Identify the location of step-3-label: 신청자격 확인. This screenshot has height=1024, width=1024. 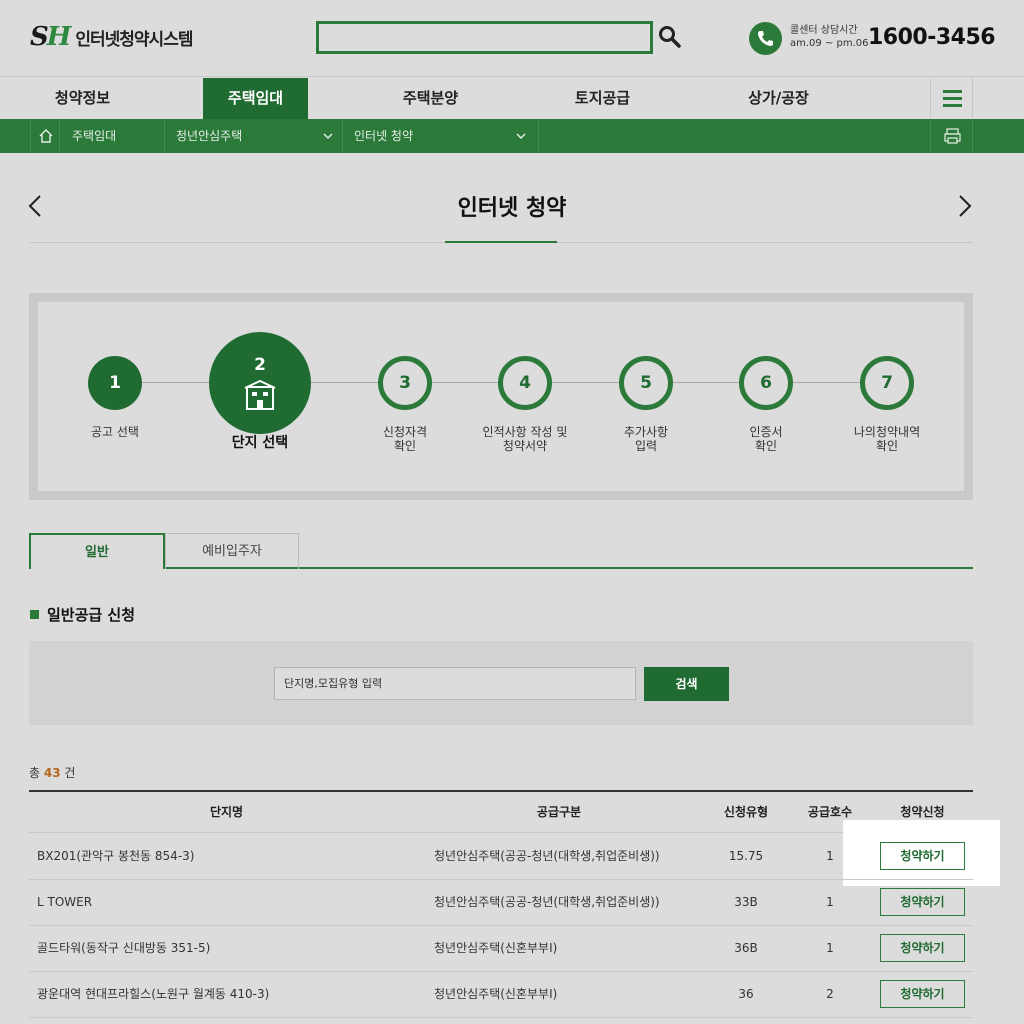
(405, 439).